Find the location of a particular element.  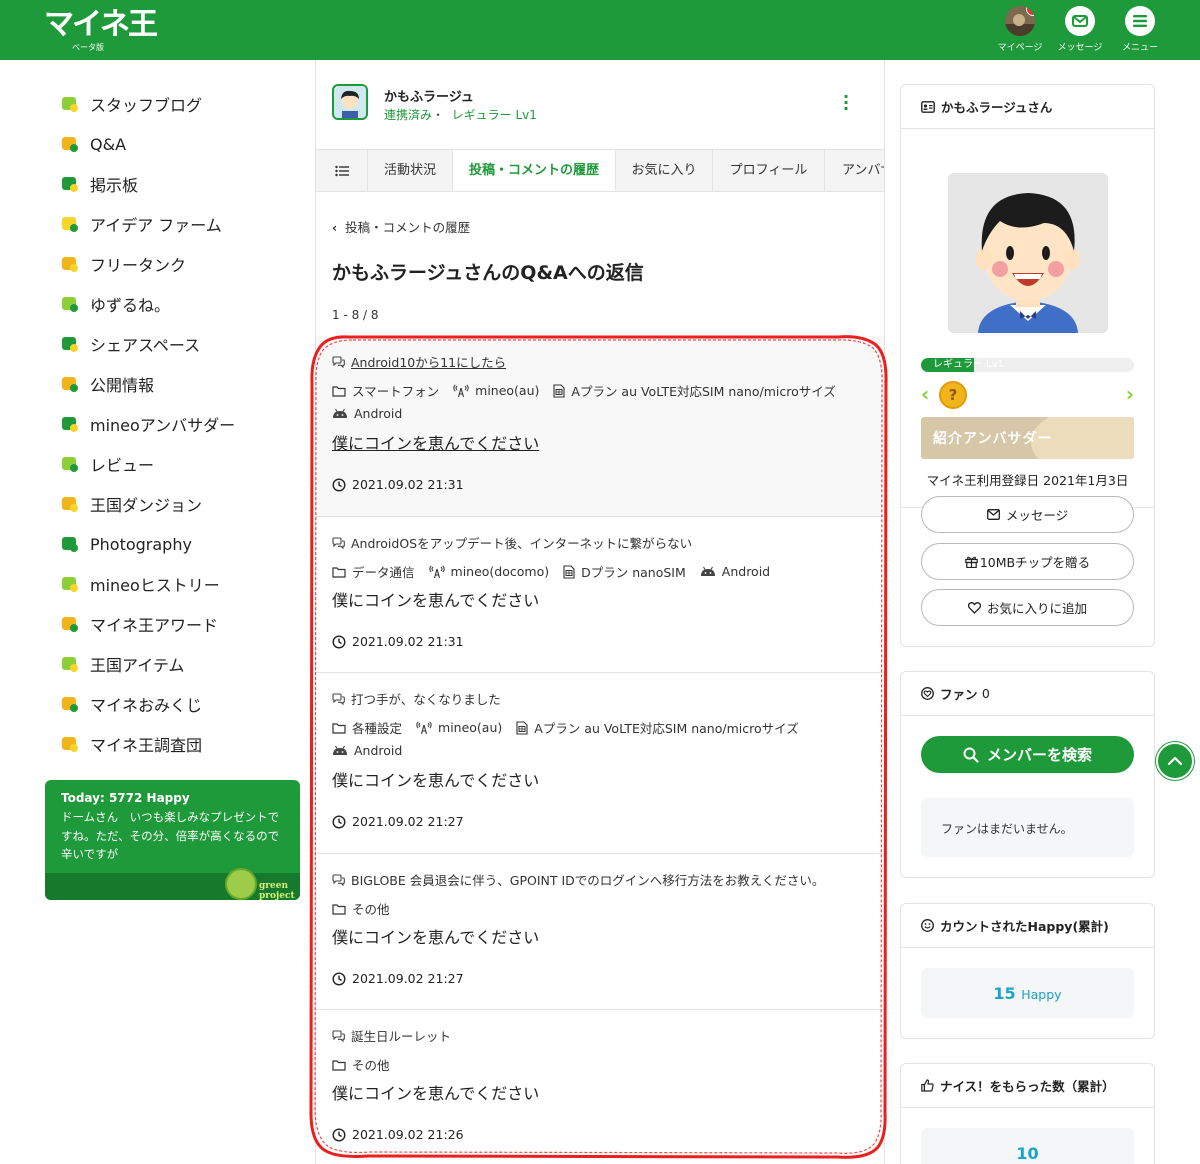

nice-card-title: ナイス！をもらった数（累計） is located at coordinates (1027, 1086).